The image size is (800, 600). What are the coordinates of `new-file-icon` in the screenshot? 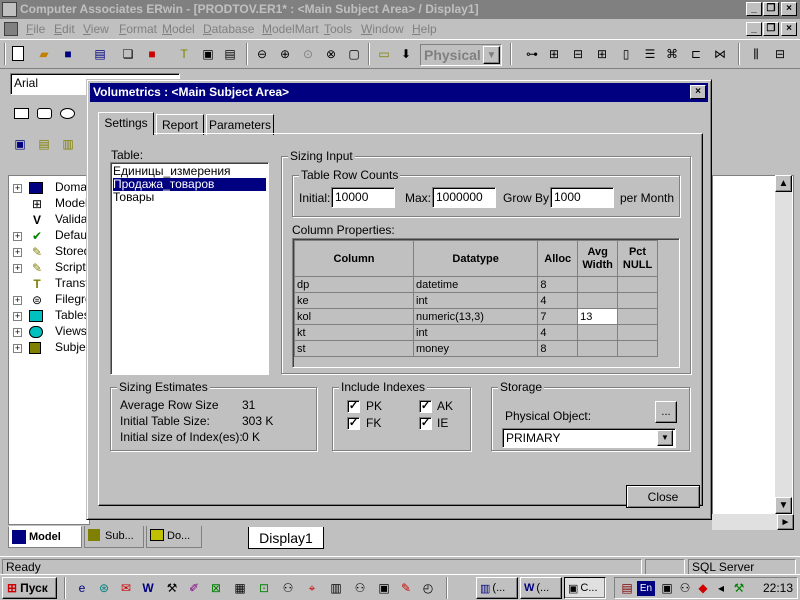 It's located at (18, 53).